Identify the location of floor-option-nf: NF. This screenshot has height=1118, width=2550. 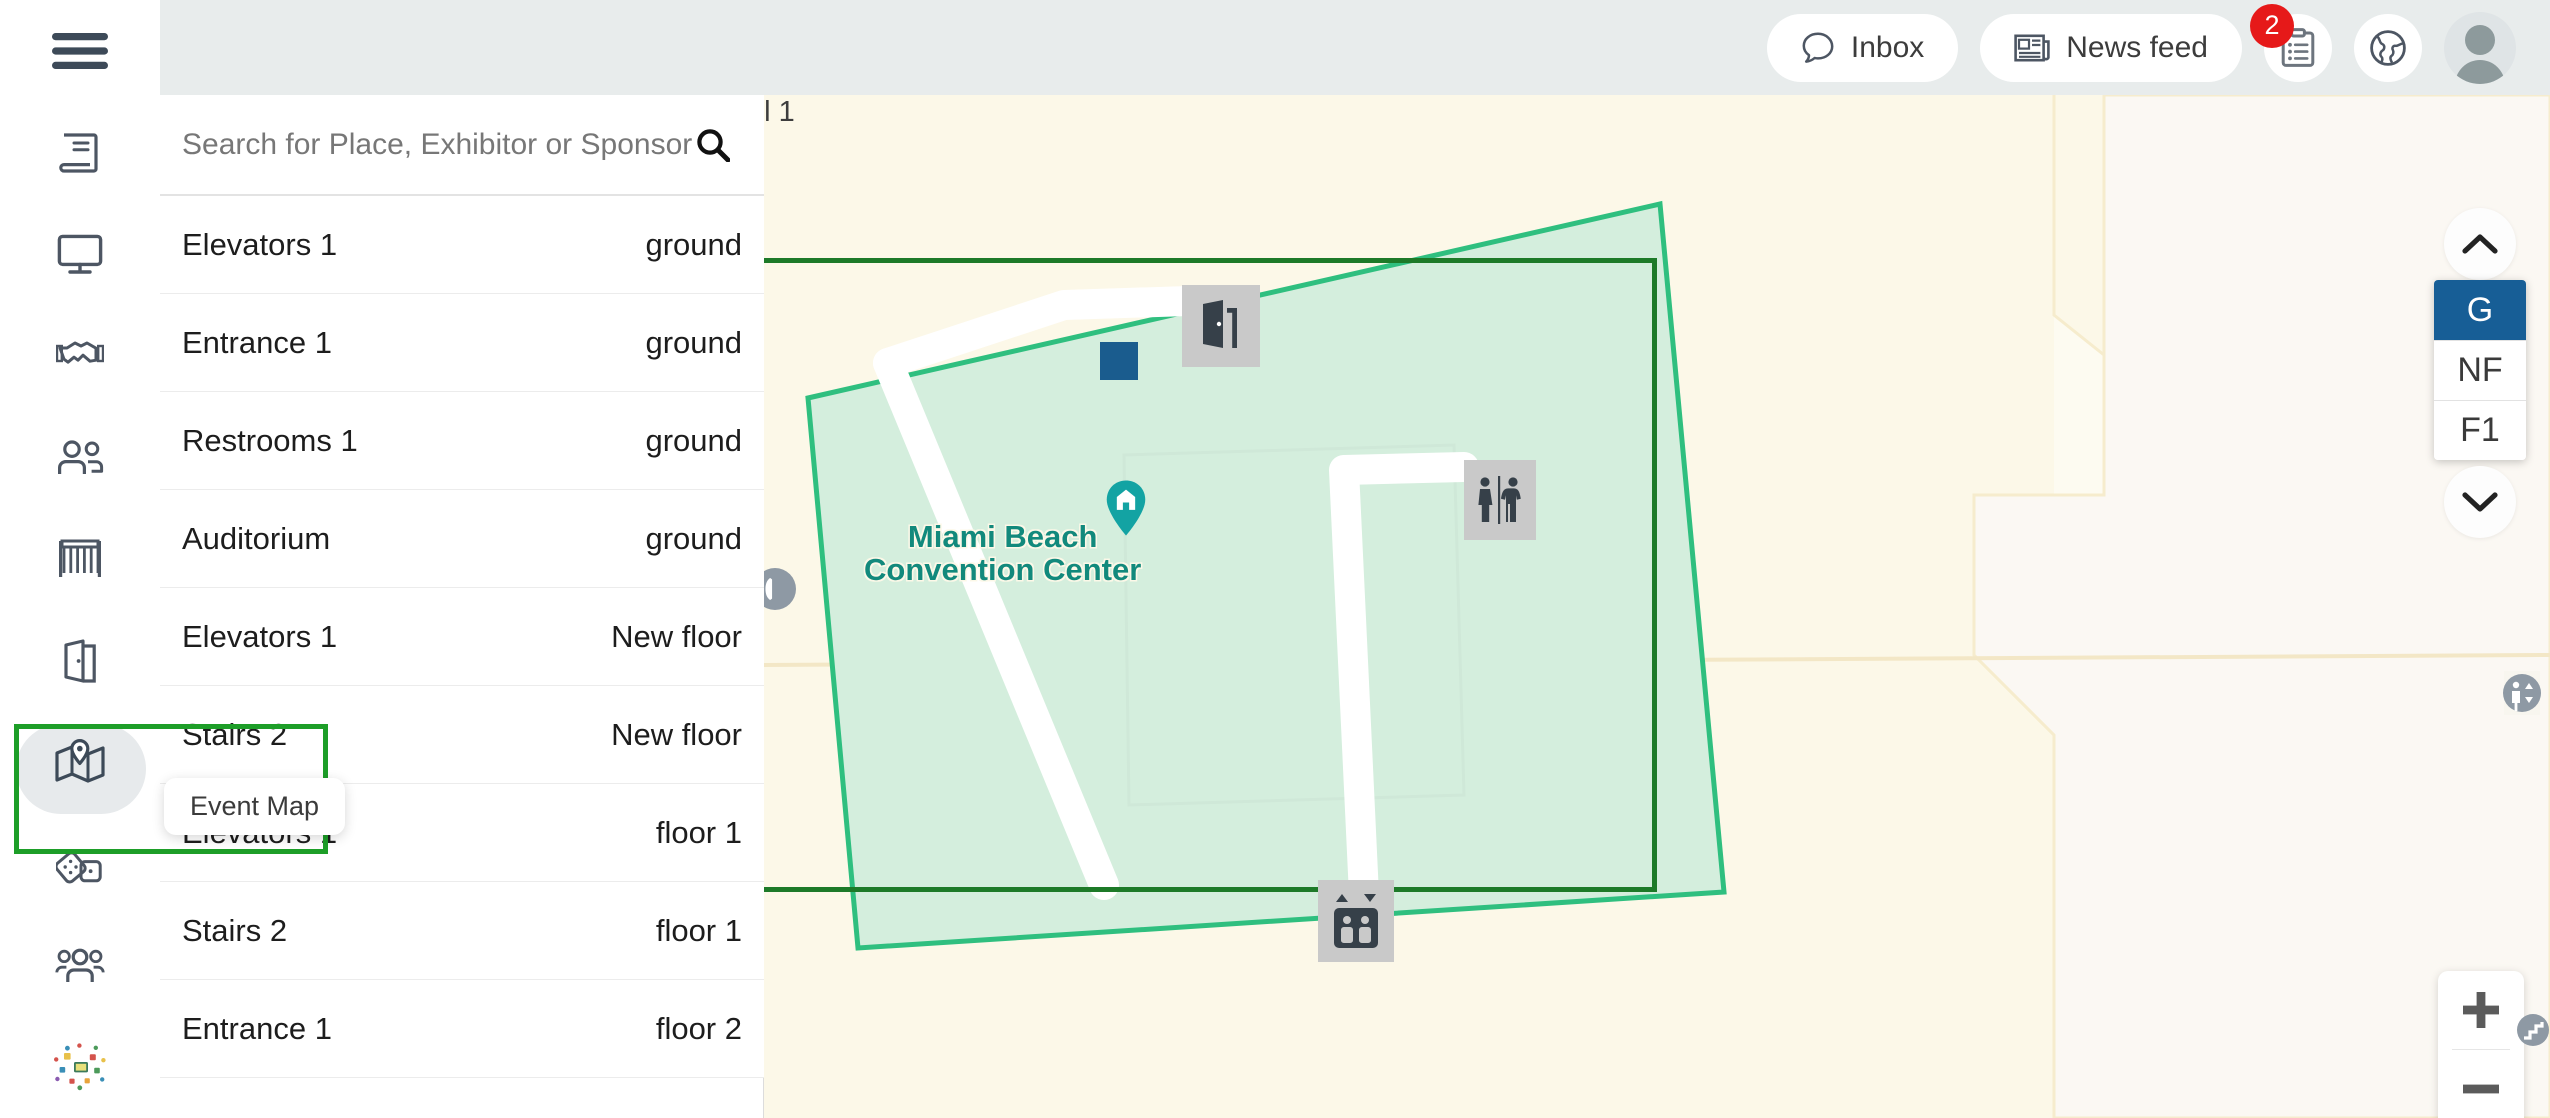
(2480, 370).